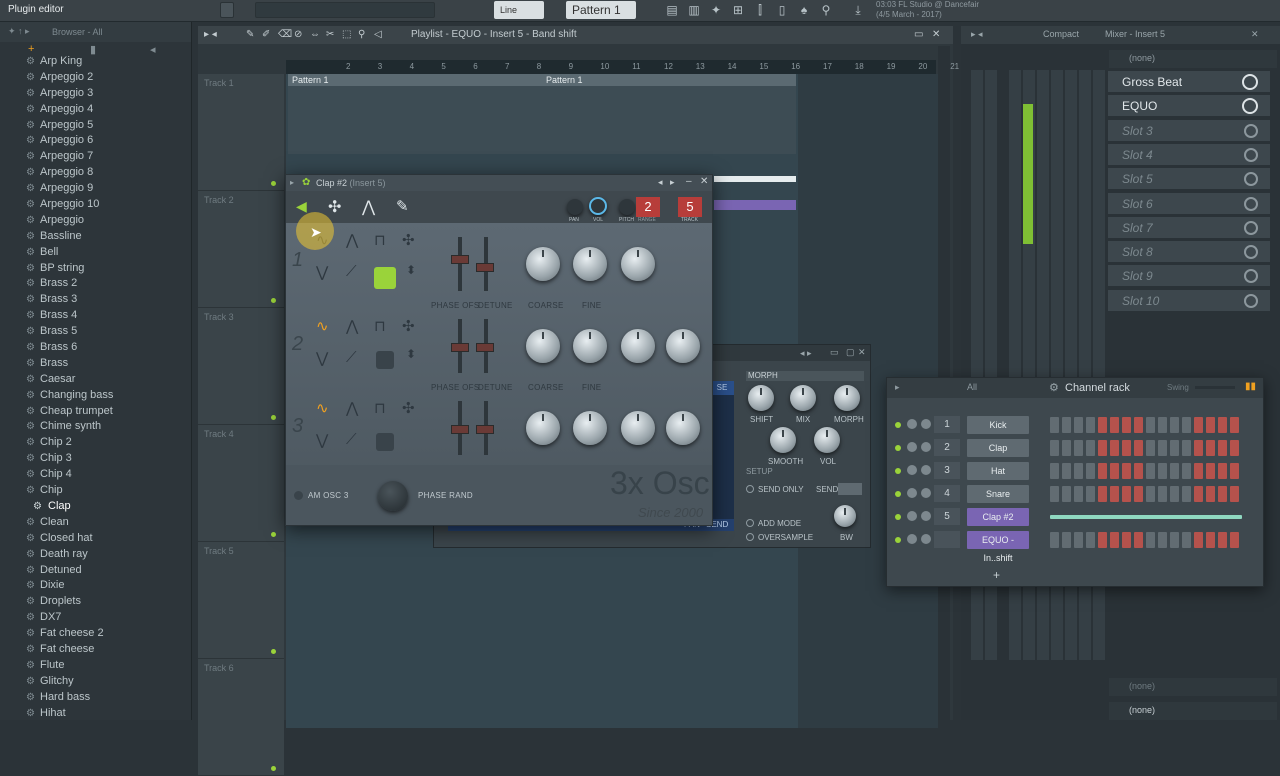  Describe the element at coordinates (803, 398) in the screenshot. I see `mix-knob` at that location.